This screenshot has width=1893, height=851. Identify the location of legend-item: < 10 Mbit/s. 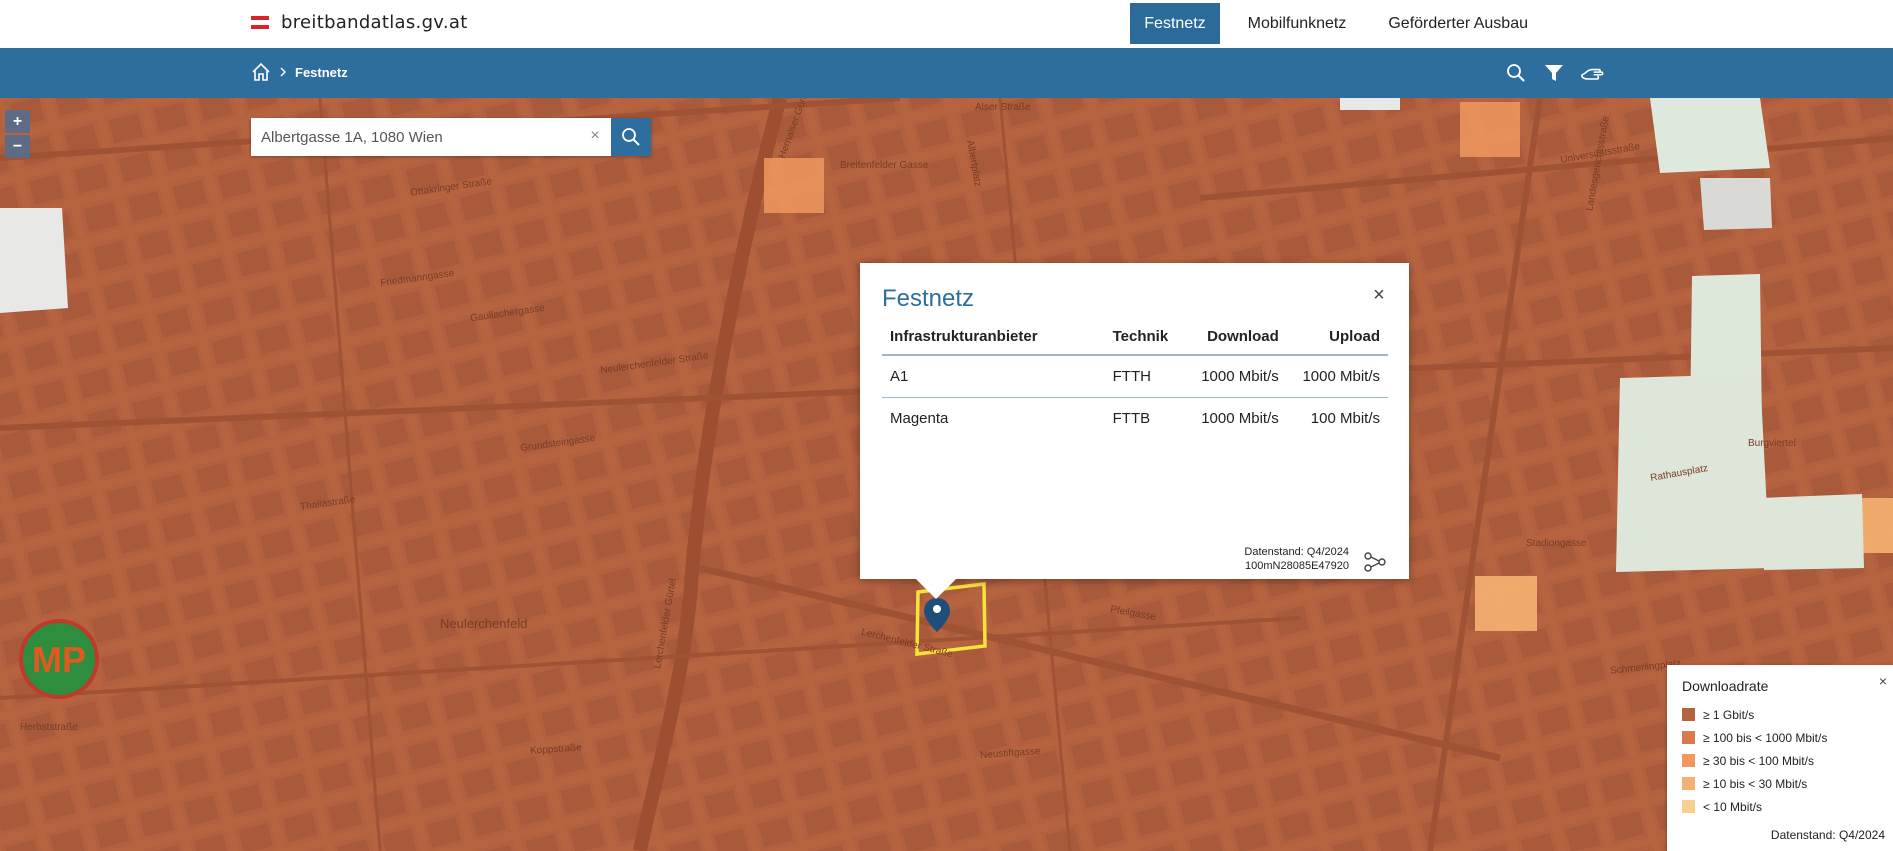
(1754, 806).